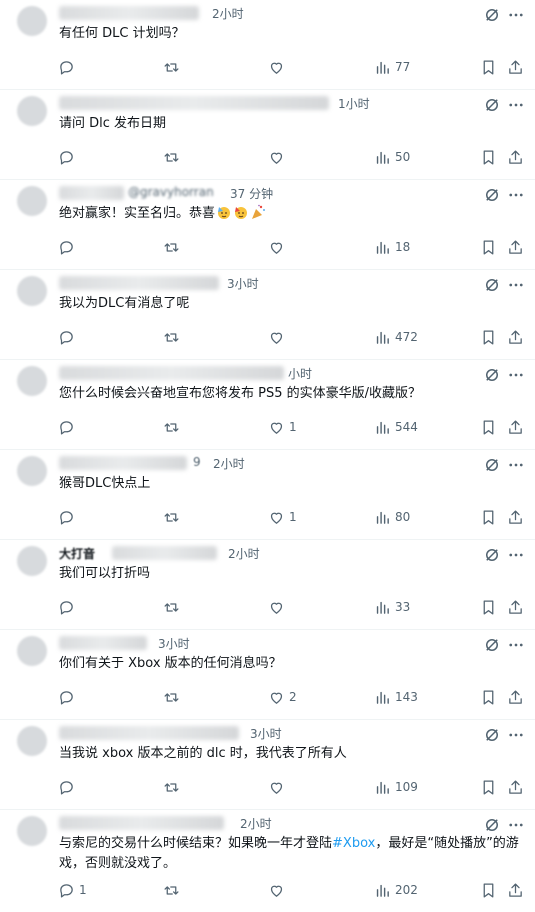  I want to click on views-button: 18, so click(392, 247).